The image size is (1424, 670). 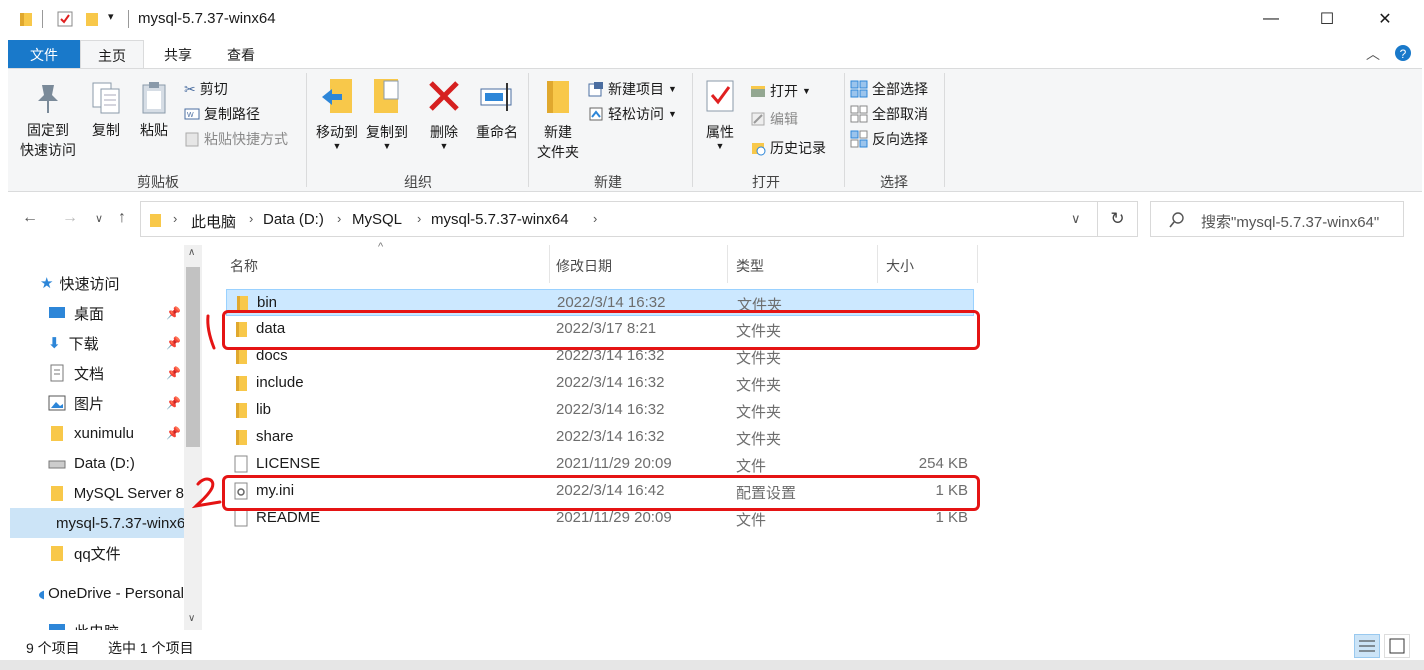 What do you see at coordinates (600, 464) in the screenshot?
I see `file-row: LICENSE 2021/11/29 20:09 文件 254 KB` at bounding box center [600, 464].